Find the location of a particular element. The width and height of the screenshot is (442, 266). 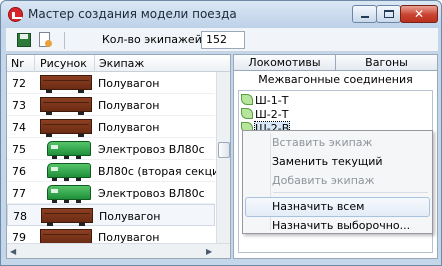

vertical-scrollbar is located at coordinates (223, 157).